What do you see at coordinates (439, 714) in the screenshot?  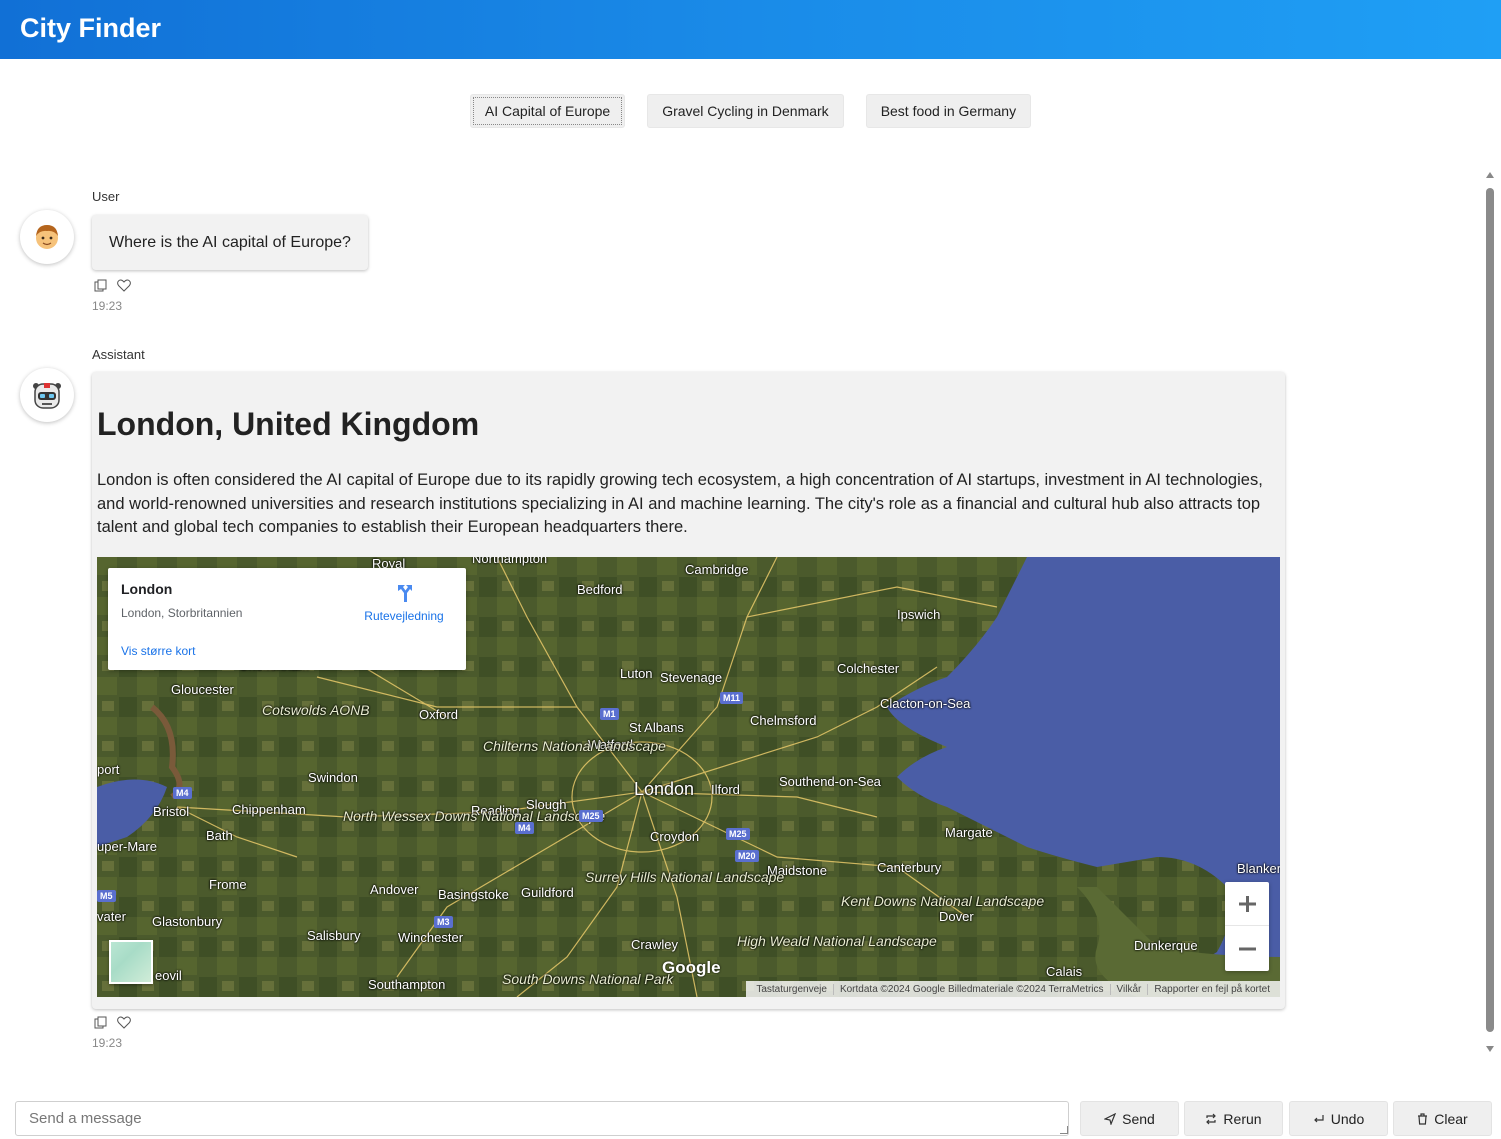 I see `map-label-oxford: Oxford` at bounding box center [439, 714].